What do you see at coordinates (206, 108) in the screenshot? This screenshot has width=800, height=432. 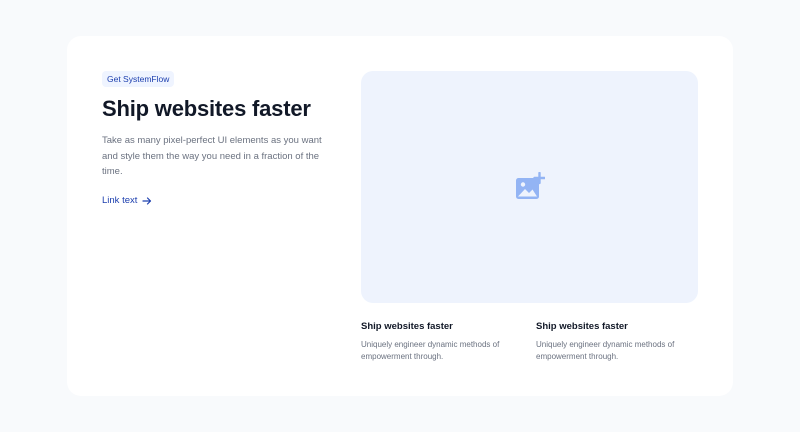 I see `page-title: Ship websites faster` at bounding box center [206, 108].